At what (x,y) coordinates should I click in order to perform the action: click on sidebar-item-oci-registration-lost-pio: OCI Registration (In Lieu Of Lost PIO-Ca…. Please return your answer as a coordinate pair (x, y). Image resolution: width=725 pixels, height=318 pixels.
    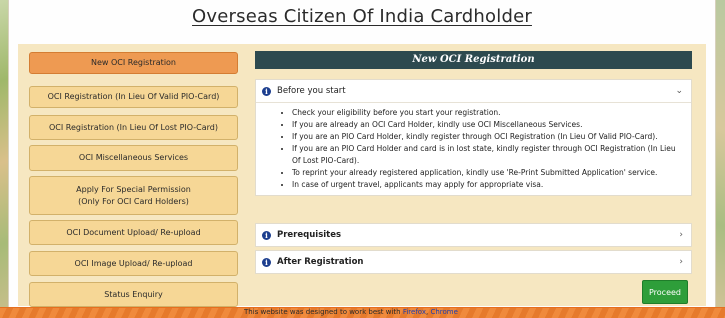
    Looking at the image, I should click on (133, 127).